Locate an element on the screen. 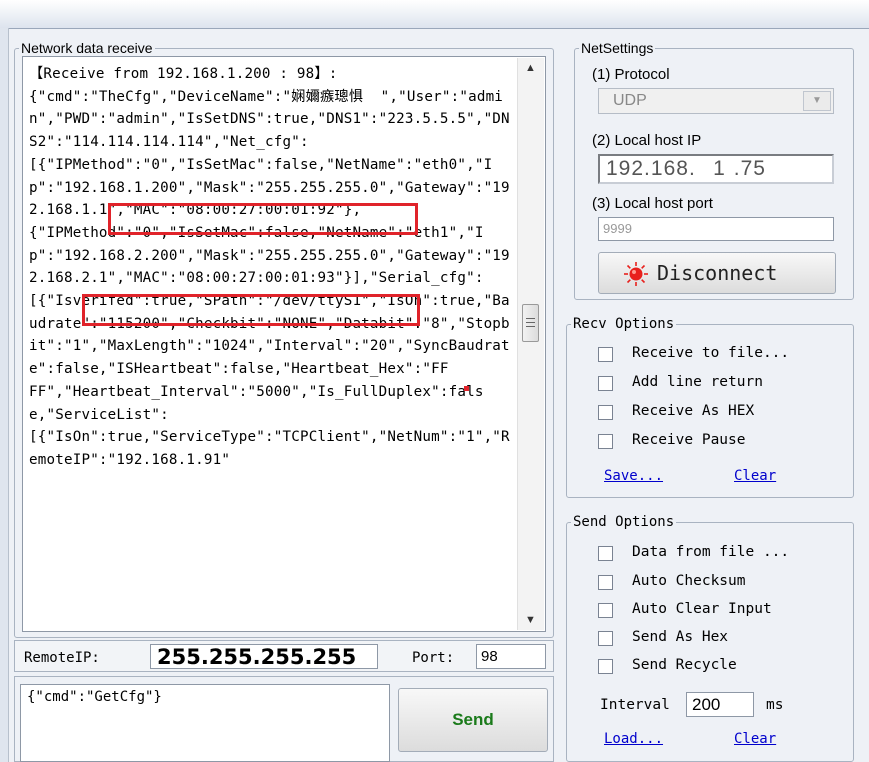 The width and height of the screenshot is (869, 762). disconnect-button: Disconnect is located at coordinates (717, 273).